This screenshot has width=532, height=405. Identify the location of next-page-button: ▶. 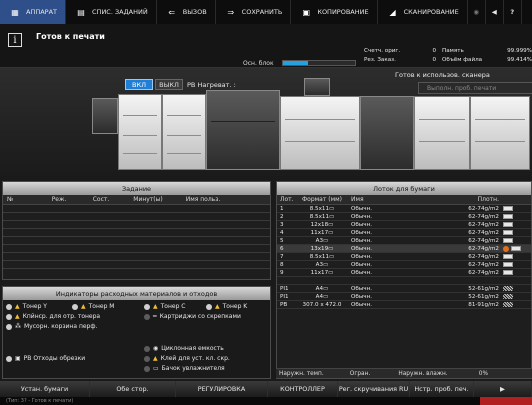
(503, 389).